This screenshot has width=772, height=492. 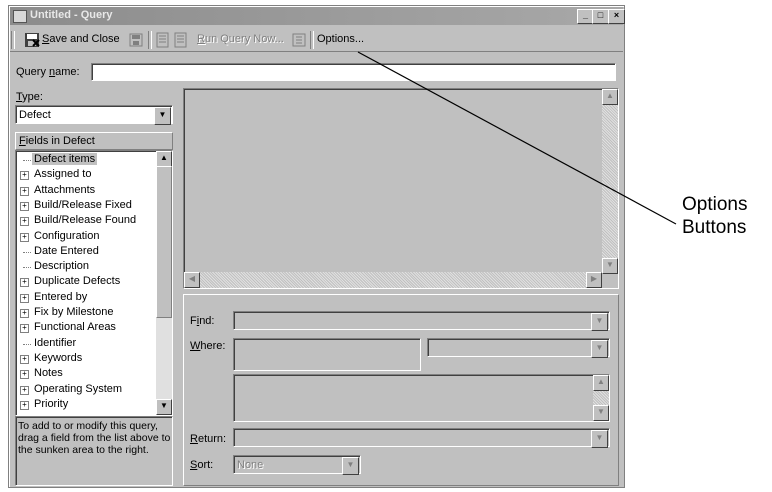 I want to click on callout-line-1: Options, so click(x=715, y=204).